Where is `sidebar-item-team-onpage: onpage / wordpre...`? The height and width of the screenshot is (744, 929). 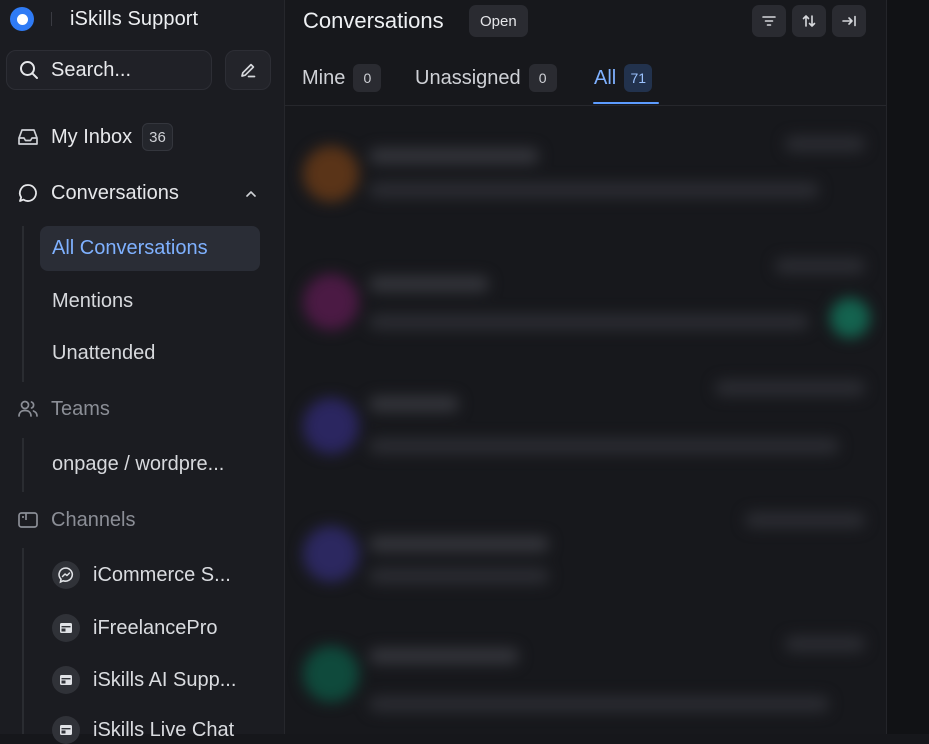
sidebar-item-team-onpage: onpage / wordpre... is located at coordinates (138, 464).